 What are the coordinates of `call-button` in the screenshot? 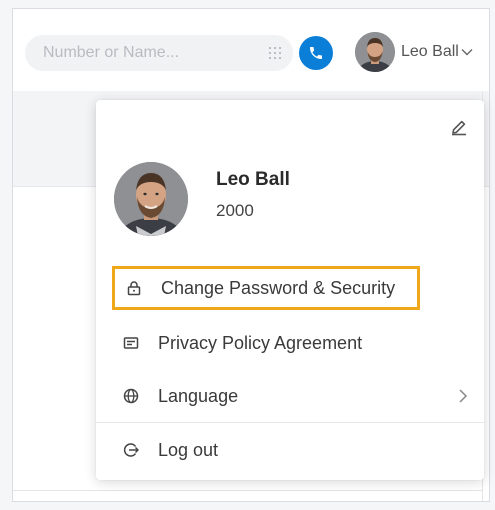 It's located at (316, 53).